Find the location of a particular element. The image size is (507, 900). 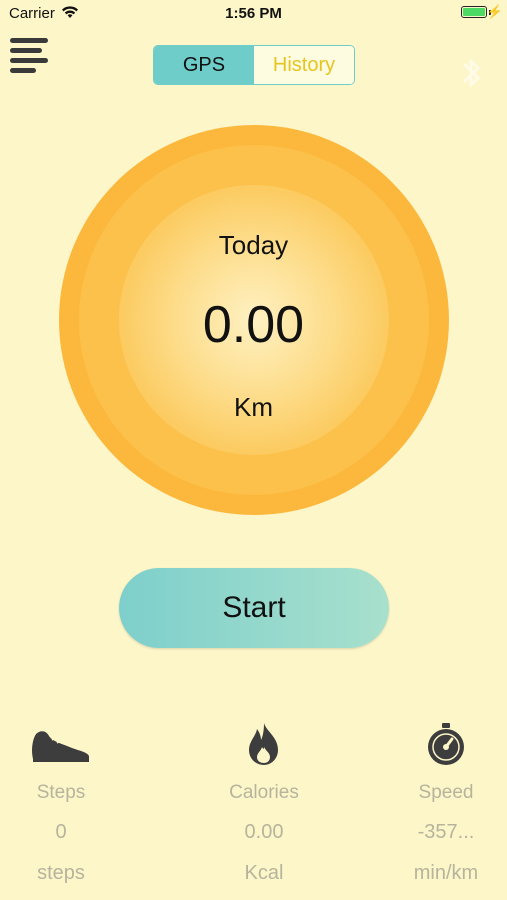

period-label: Today is located at coordinates (253, 245).